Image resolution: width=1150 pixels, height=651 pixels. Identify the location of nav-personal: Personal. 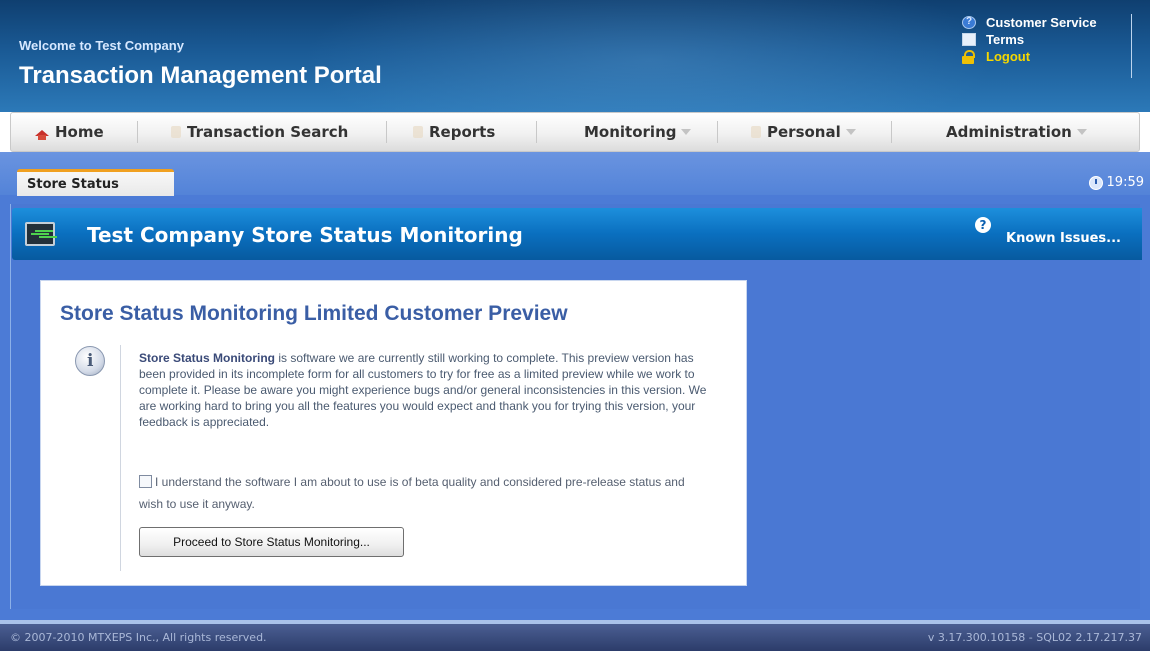
(803, 132).